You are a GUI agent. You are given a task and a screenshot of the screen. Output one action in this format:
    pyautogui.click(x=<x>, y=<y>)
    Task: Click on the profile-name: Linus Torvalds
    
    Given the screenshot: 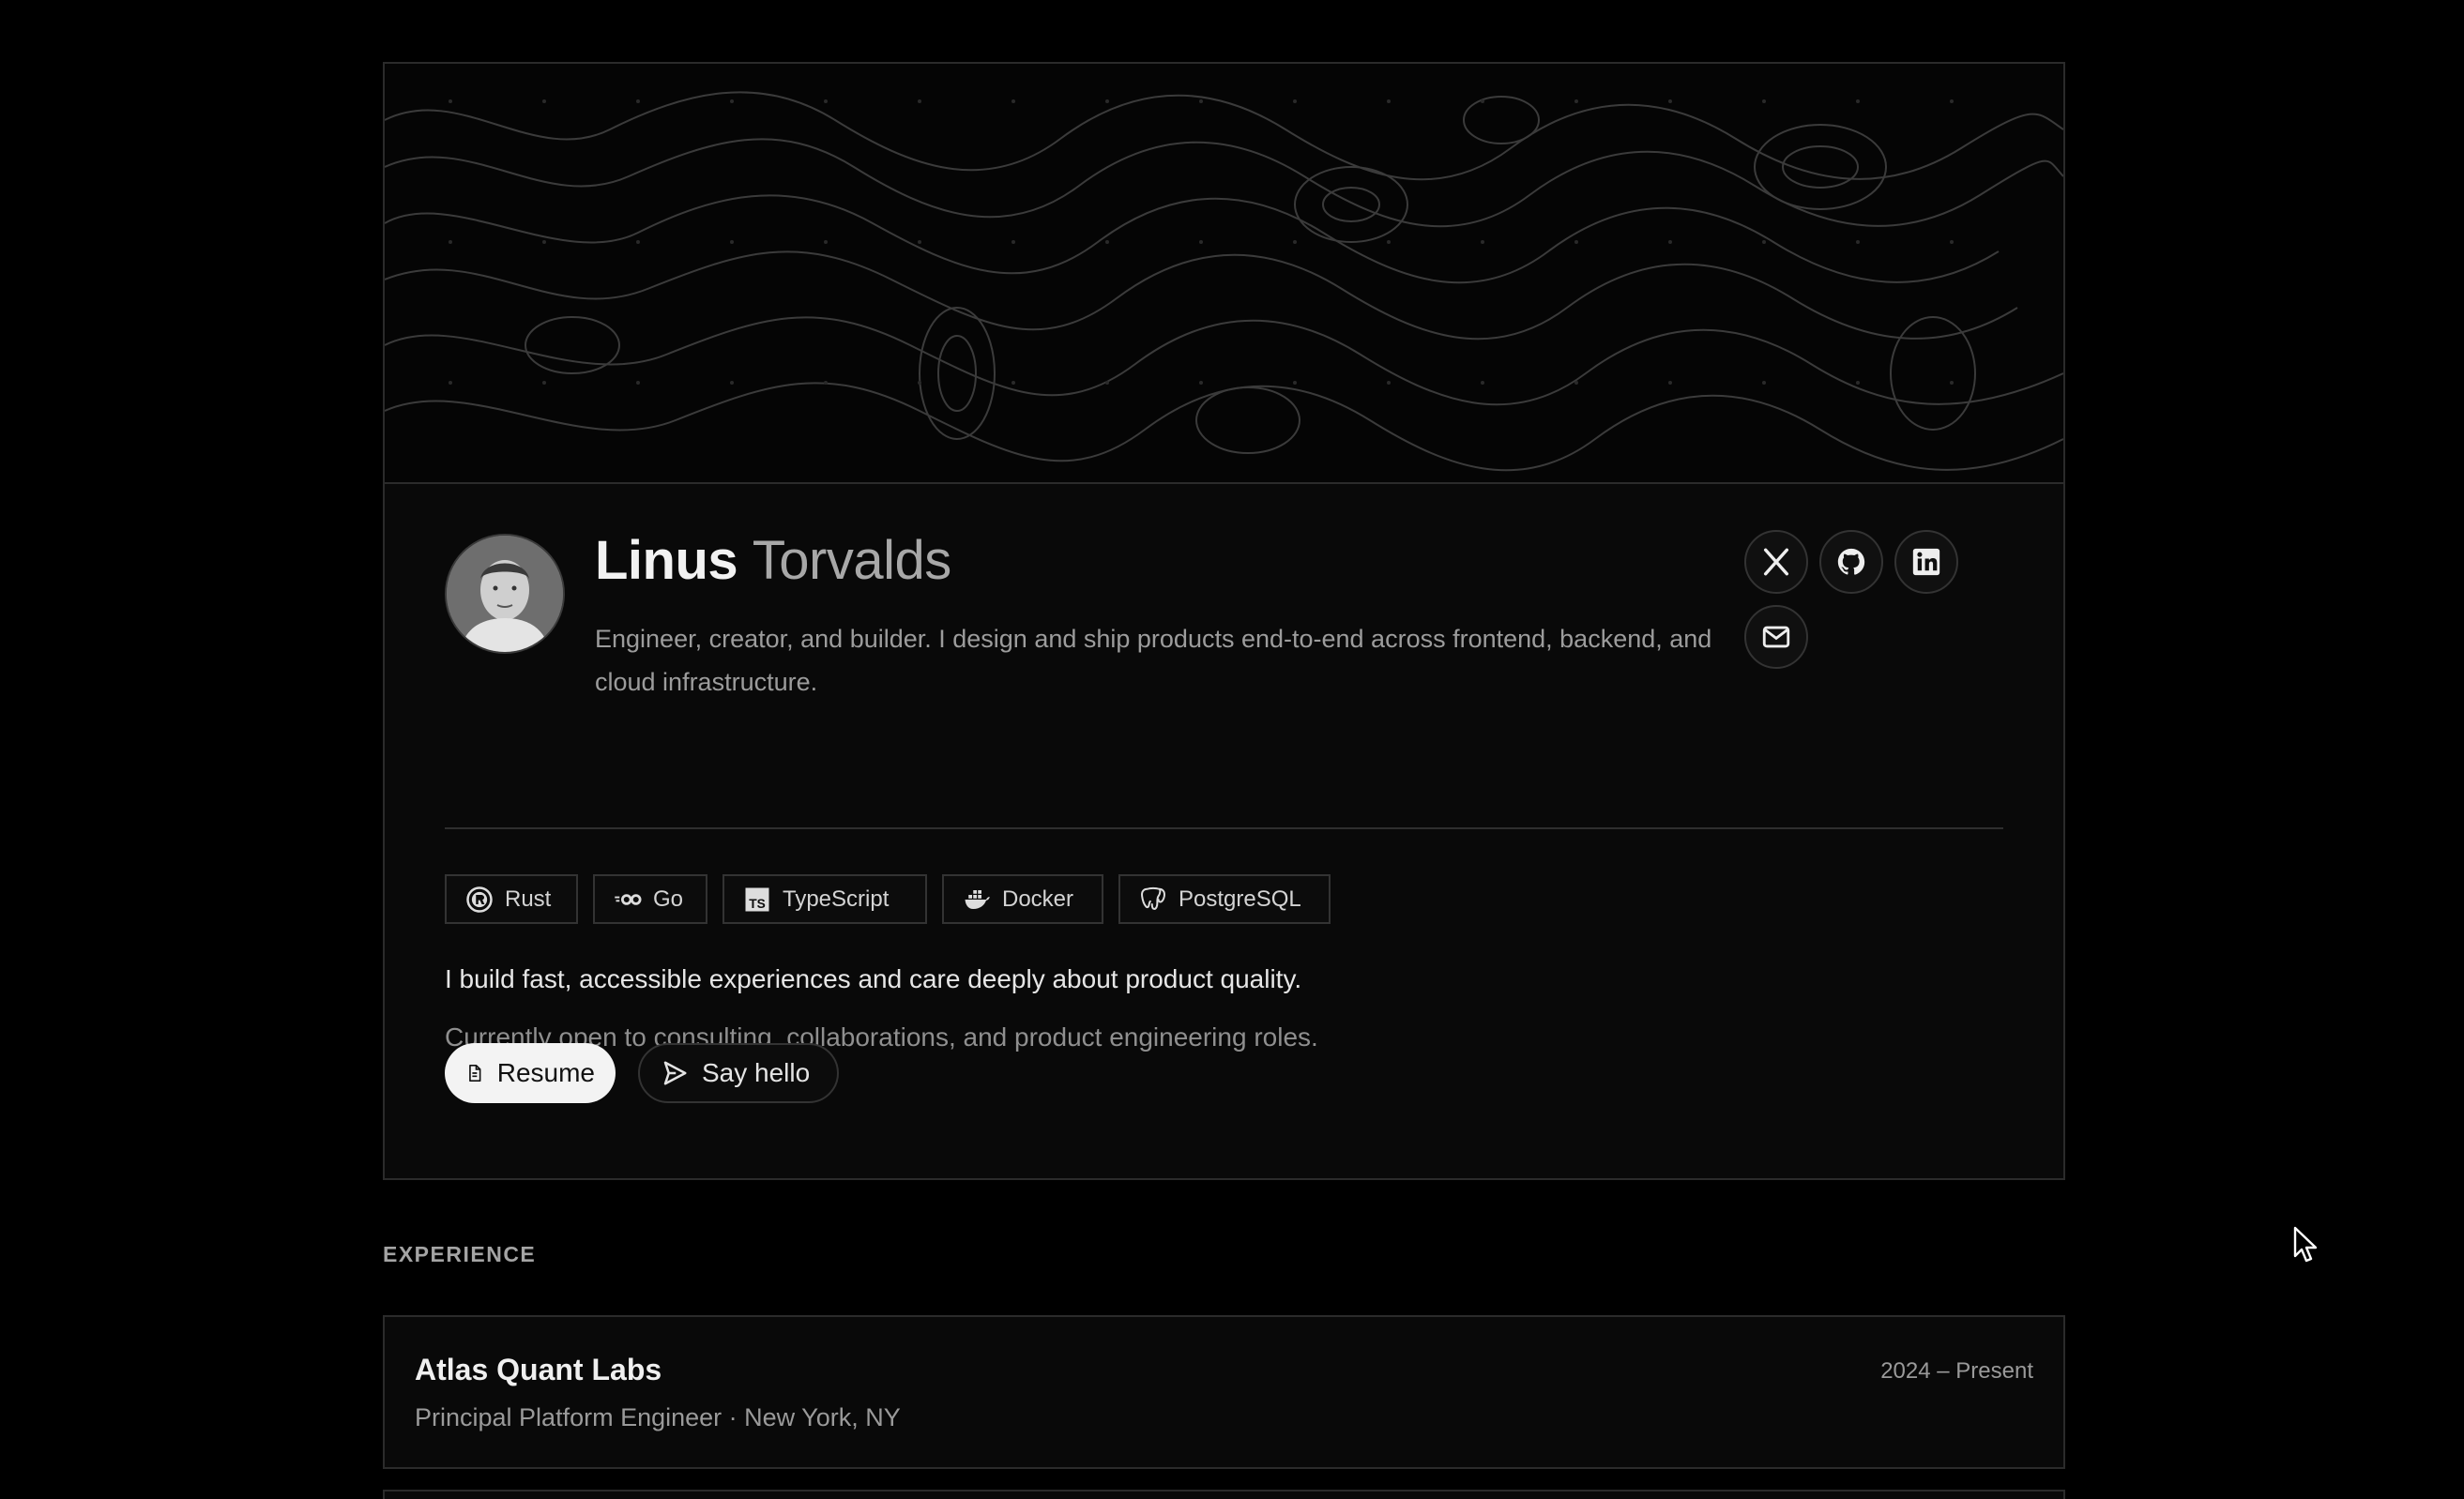 What is the action you would take?
    pyautogui.click(x=773, y=560)
    